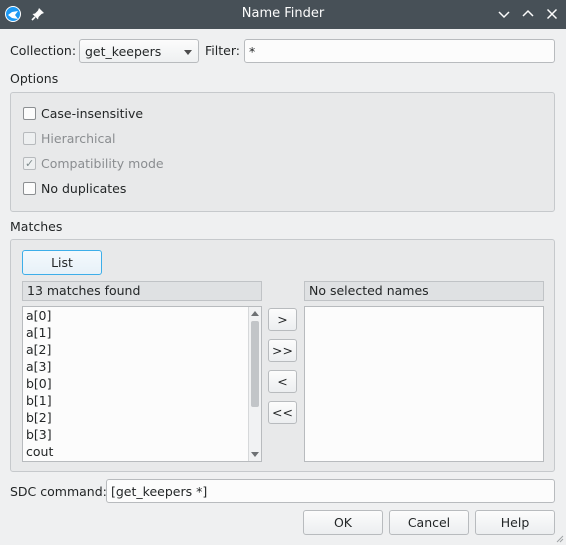 The width and height of the screenshot is (566, 545). Describe the element at coordinates (34, 78) in the screenshot. I see `options-title: Options` at that location.